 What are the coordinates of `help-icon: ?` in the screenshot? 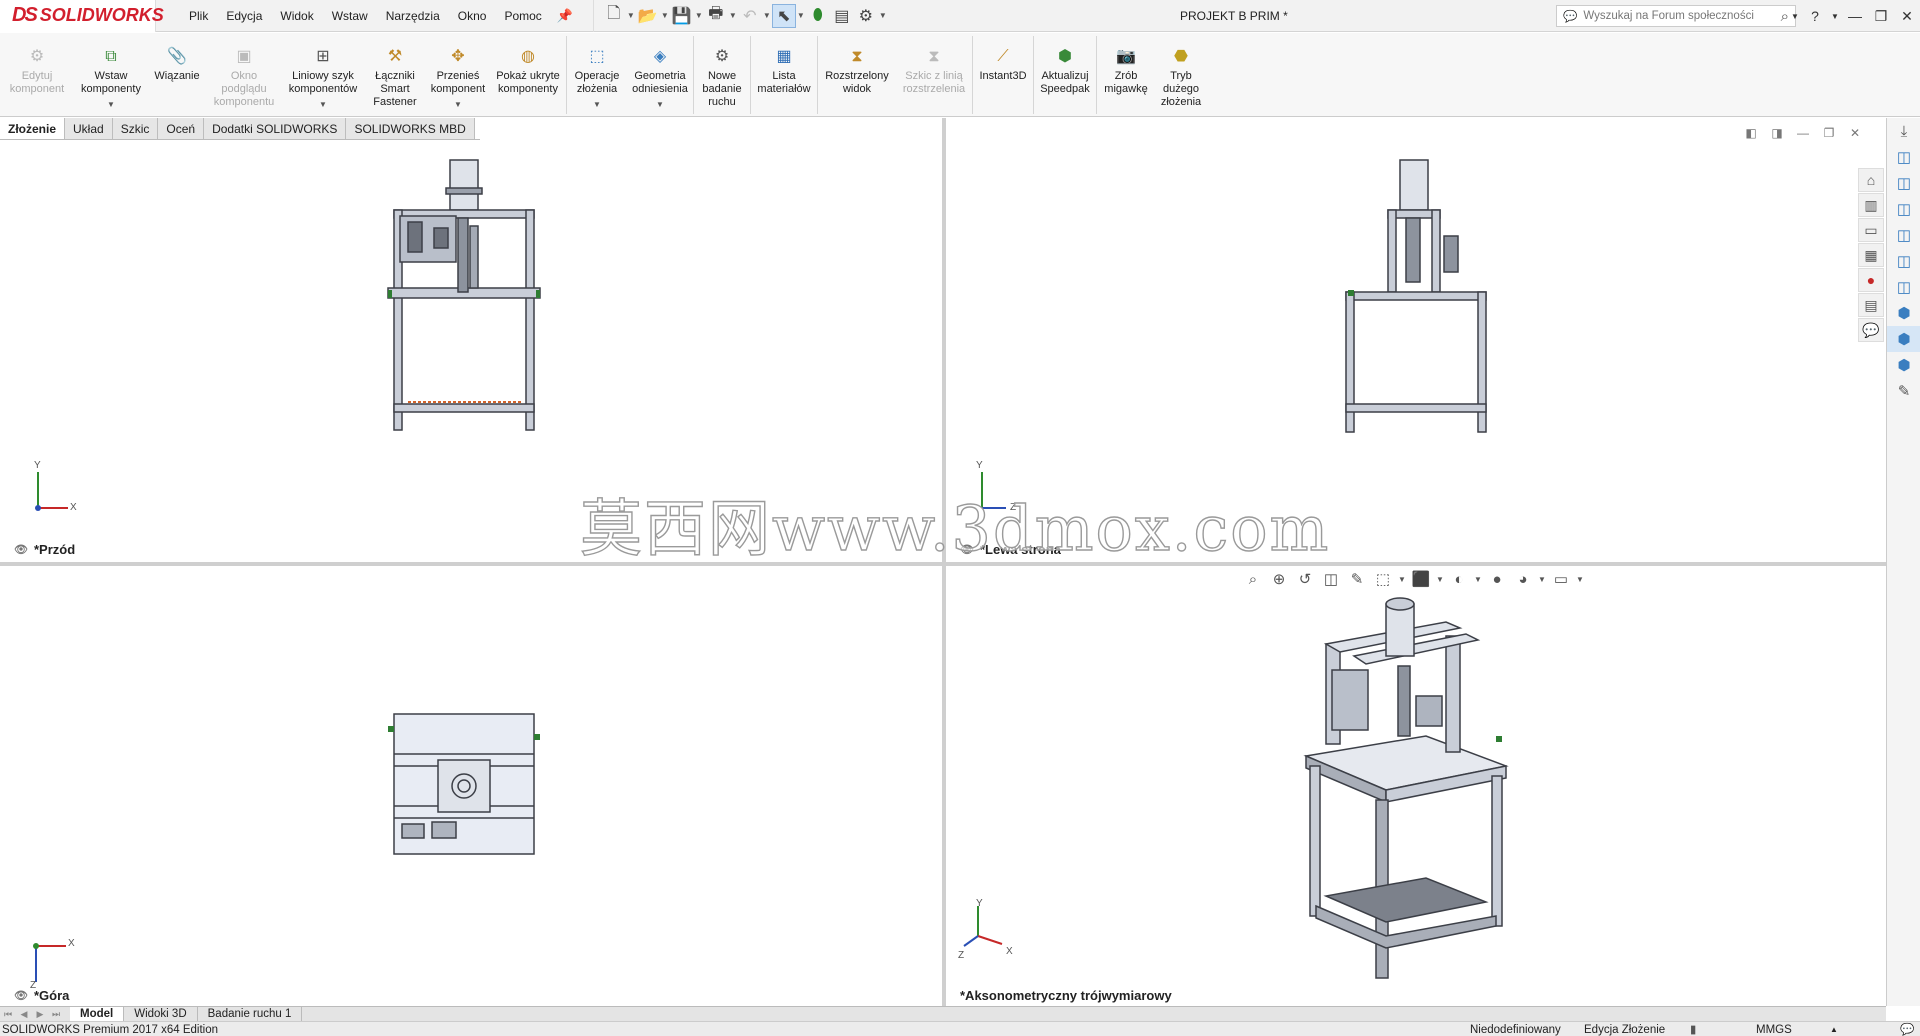 It's located at (1815, 16).